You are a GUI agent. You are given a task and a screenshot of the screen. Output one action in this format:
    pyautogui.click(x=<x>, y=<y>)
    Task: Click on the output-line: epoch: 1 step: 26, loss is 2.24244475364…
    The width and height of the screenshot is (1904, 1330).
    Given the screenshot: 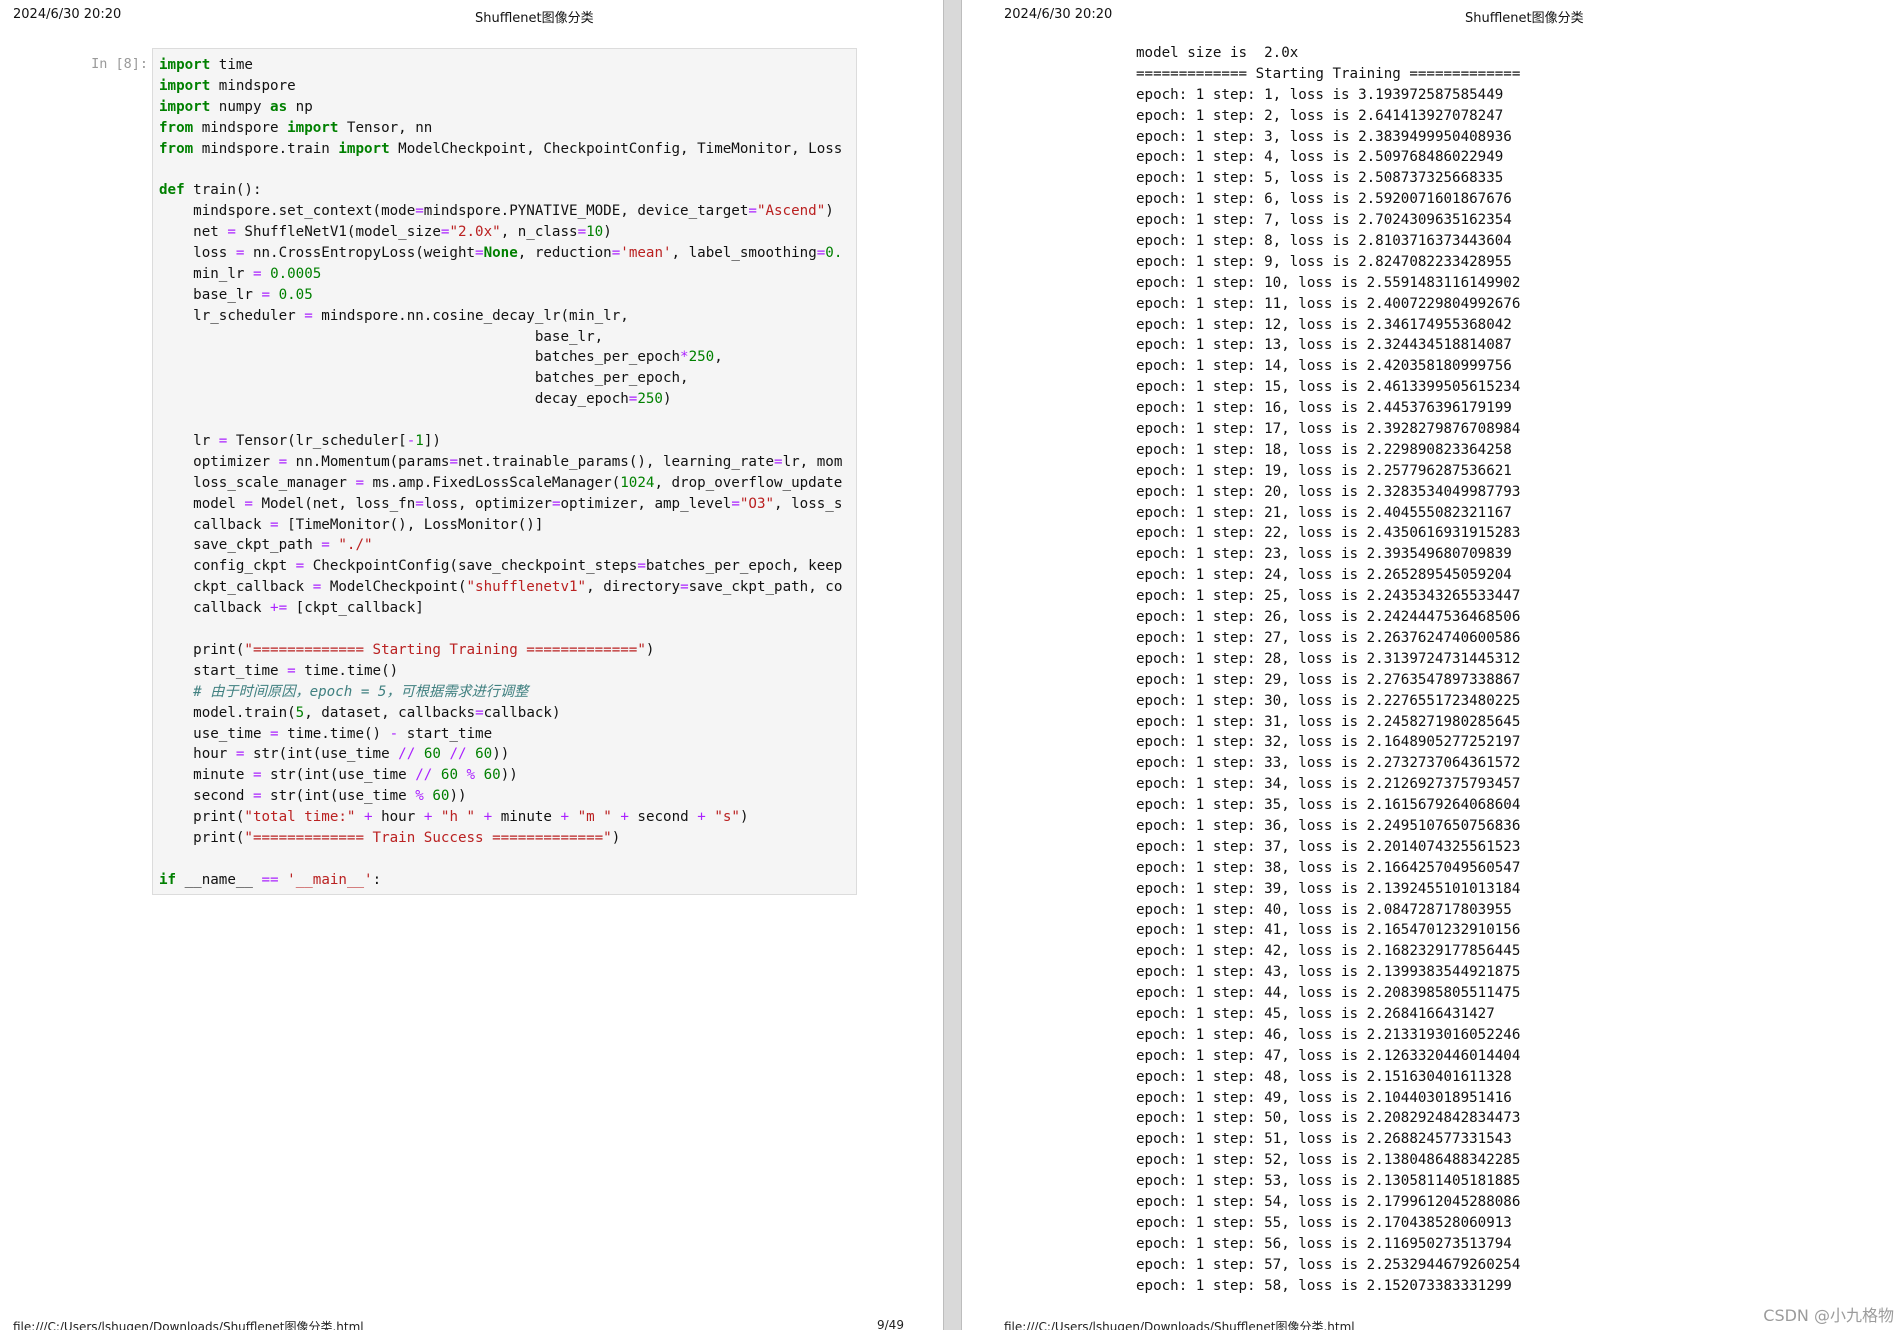 What is the action you would take?
    pyautogui.click(x=1328, y=617)
    